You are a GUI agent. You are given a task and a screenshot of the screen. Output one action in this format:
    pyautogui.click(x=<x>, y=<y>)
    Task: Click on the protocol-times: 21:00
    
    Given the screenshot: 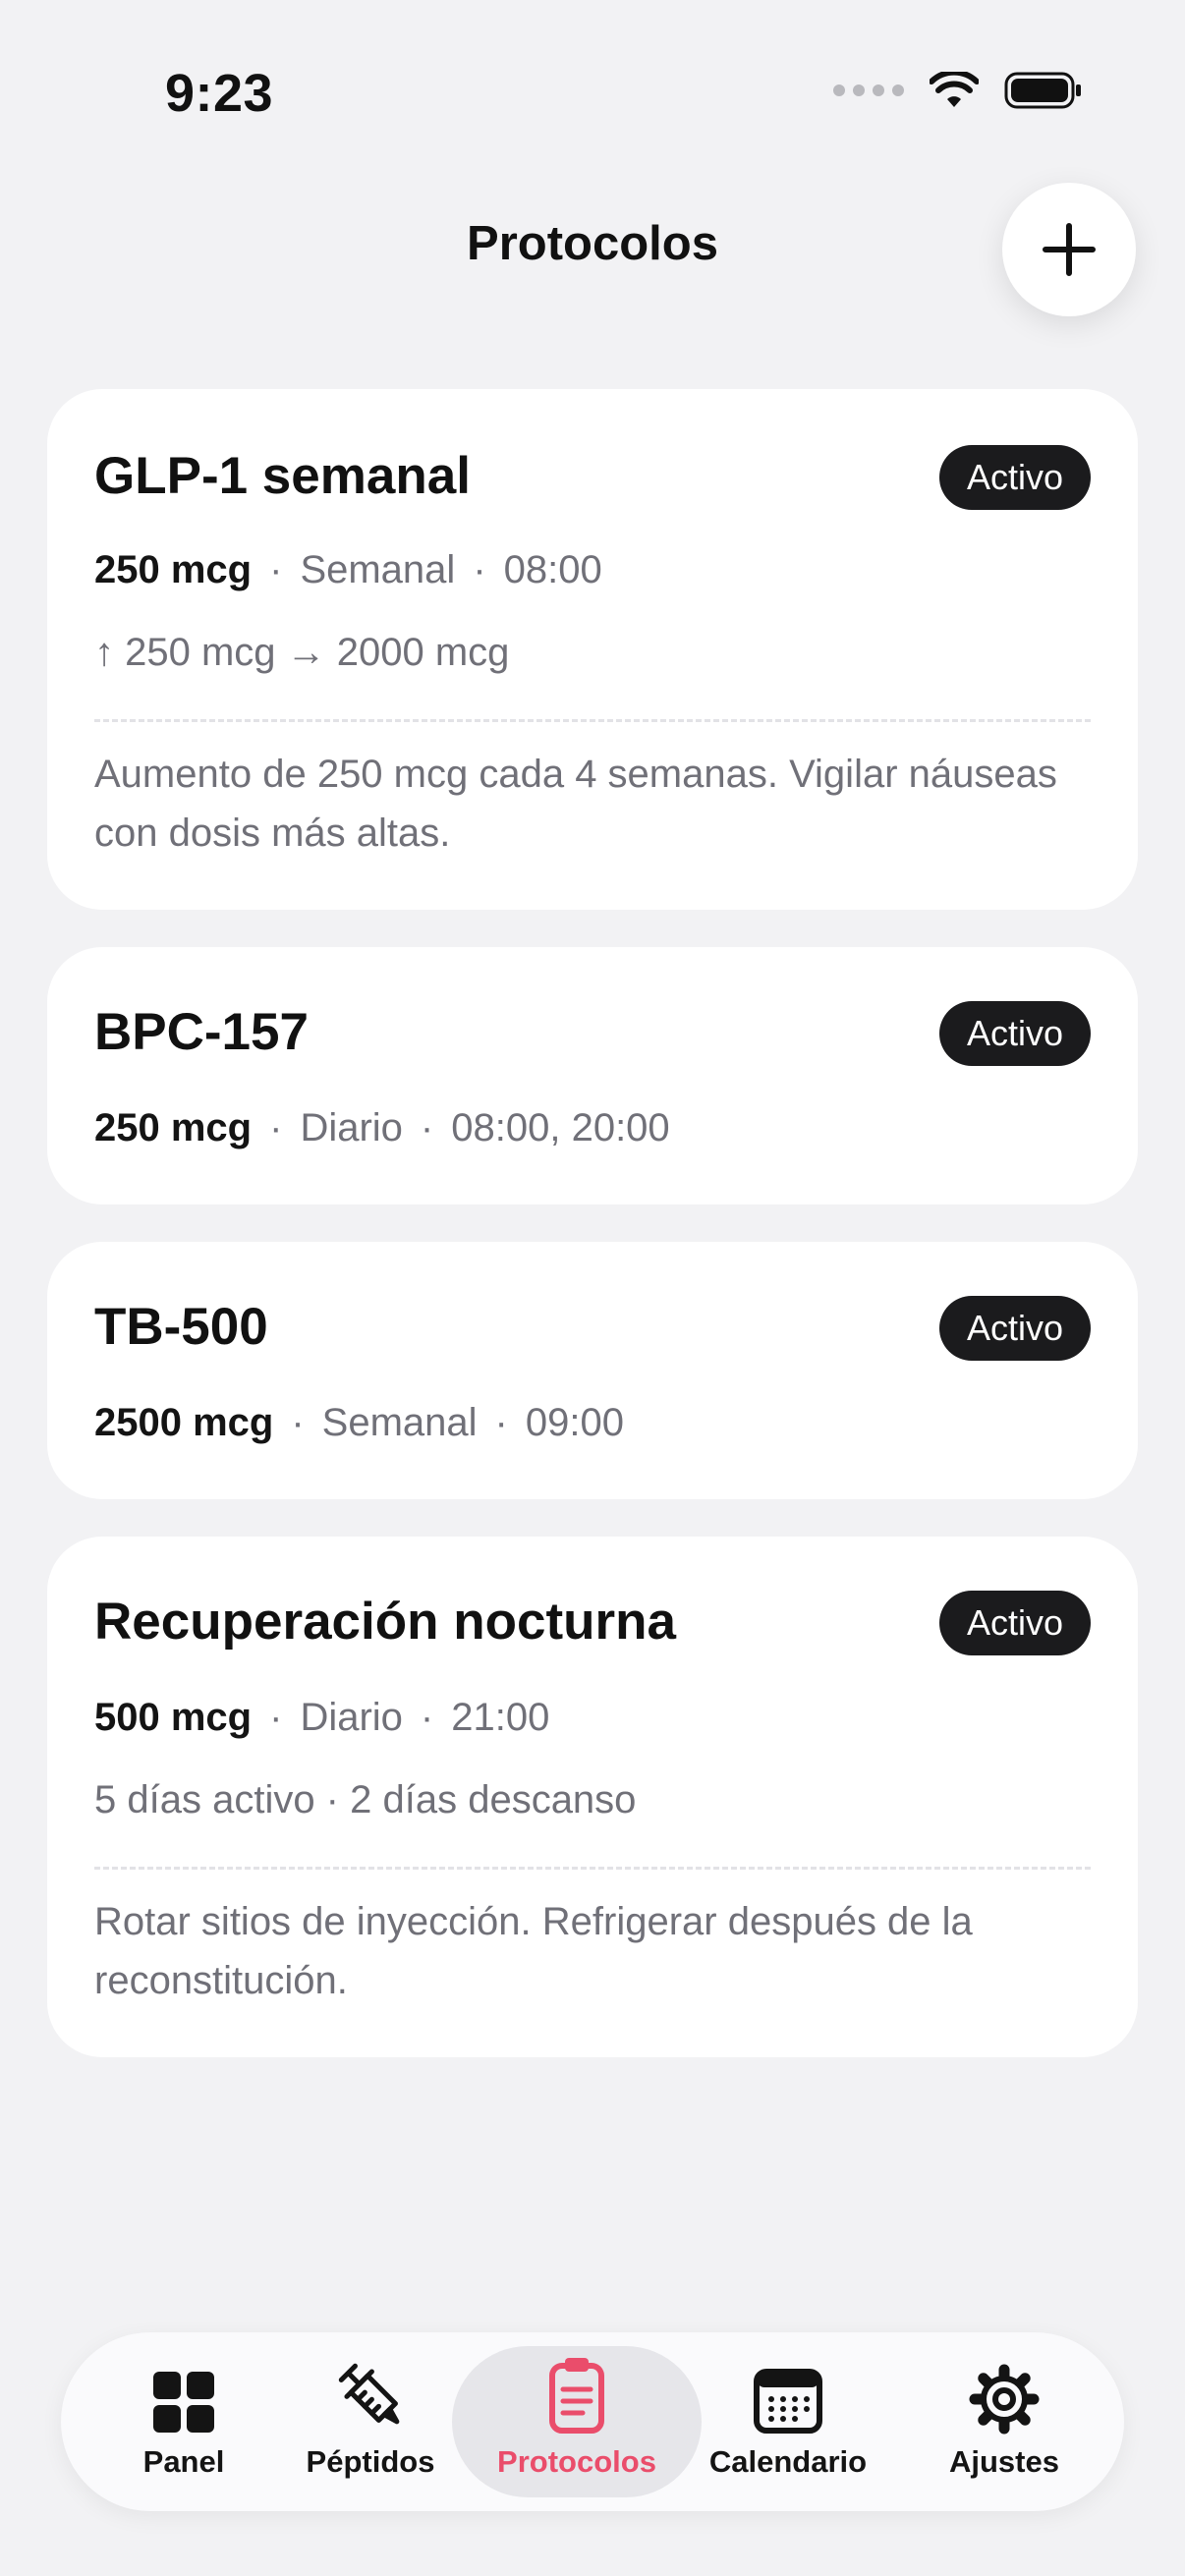 What is the action you would take?
    pyautogui.click(x=501, y=1717)
    